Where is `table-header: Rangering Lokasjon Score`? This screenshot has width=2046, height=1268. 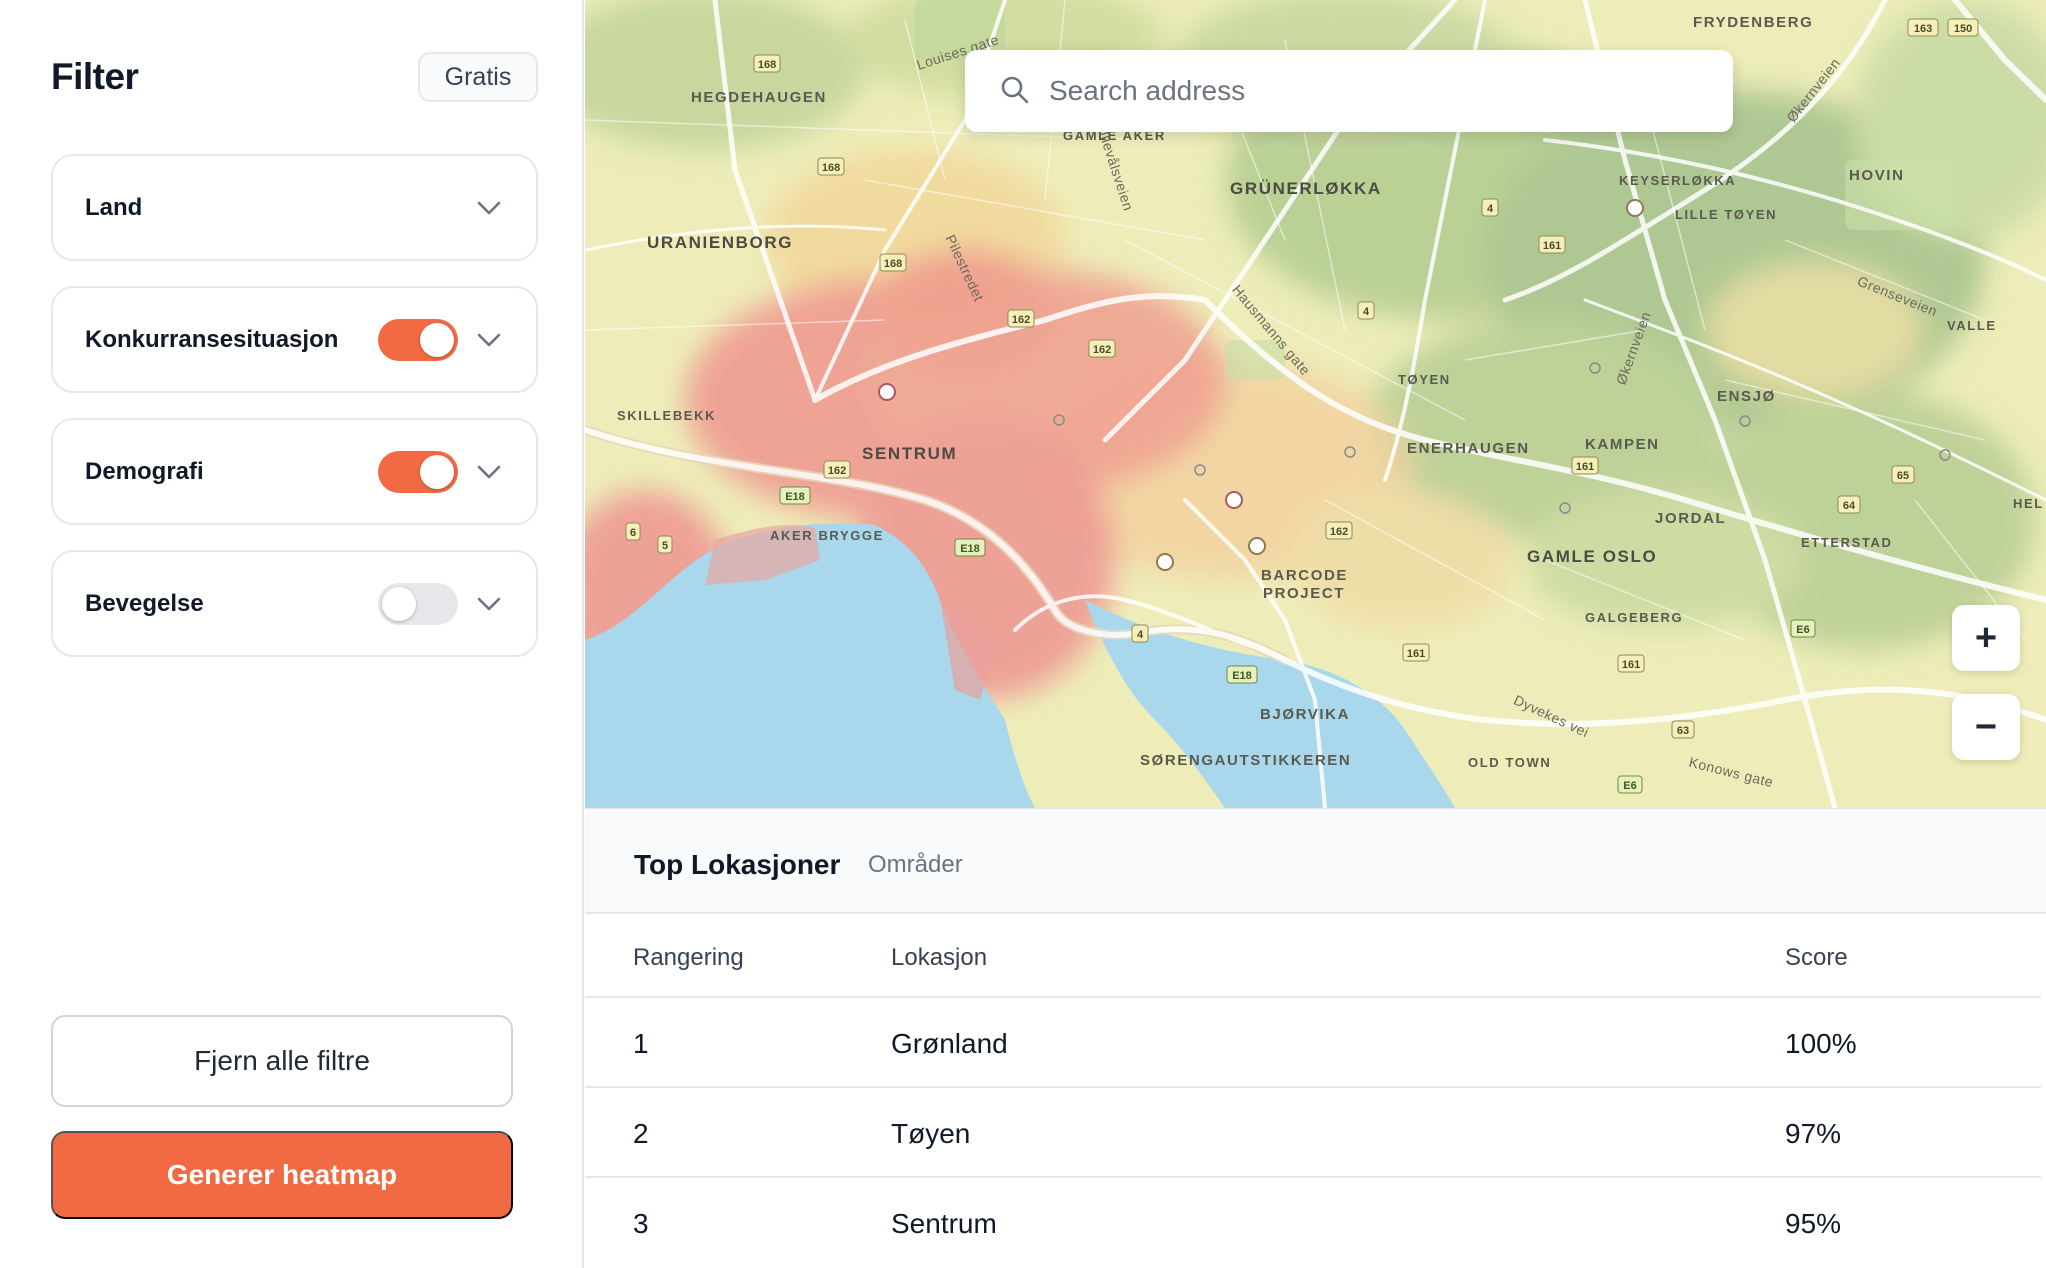 table-header: Rangering Lokasjon Score is located at coordinates (1313, 956).